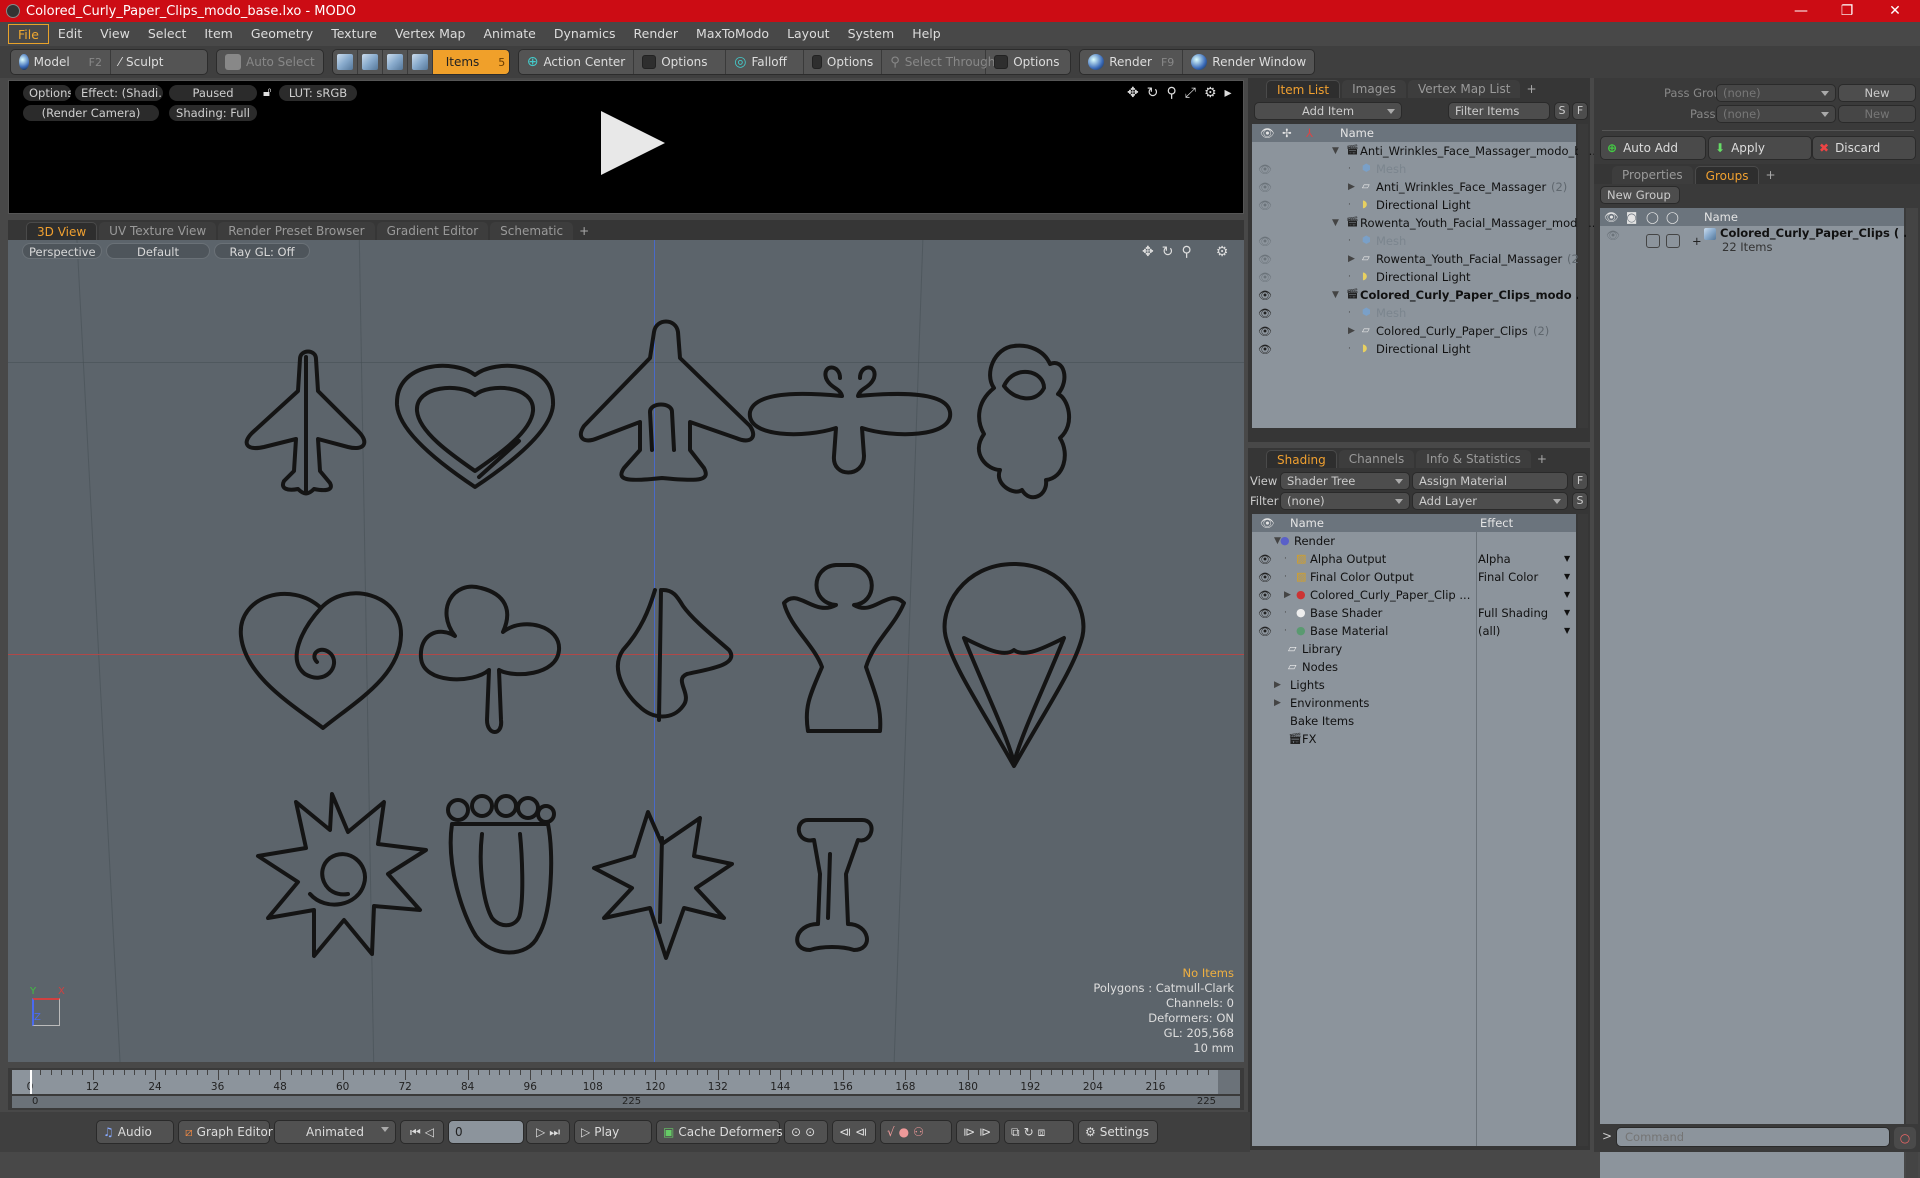 Image resolution: width=1920 pixels, height=1178 pixels. What do you see at coordinates (1414, 559) in the screenshot?
I see `shader-tree-row: 👁︎ · ▨ Alpha Output Alpha ▼` at bounding box center [1414, 559].